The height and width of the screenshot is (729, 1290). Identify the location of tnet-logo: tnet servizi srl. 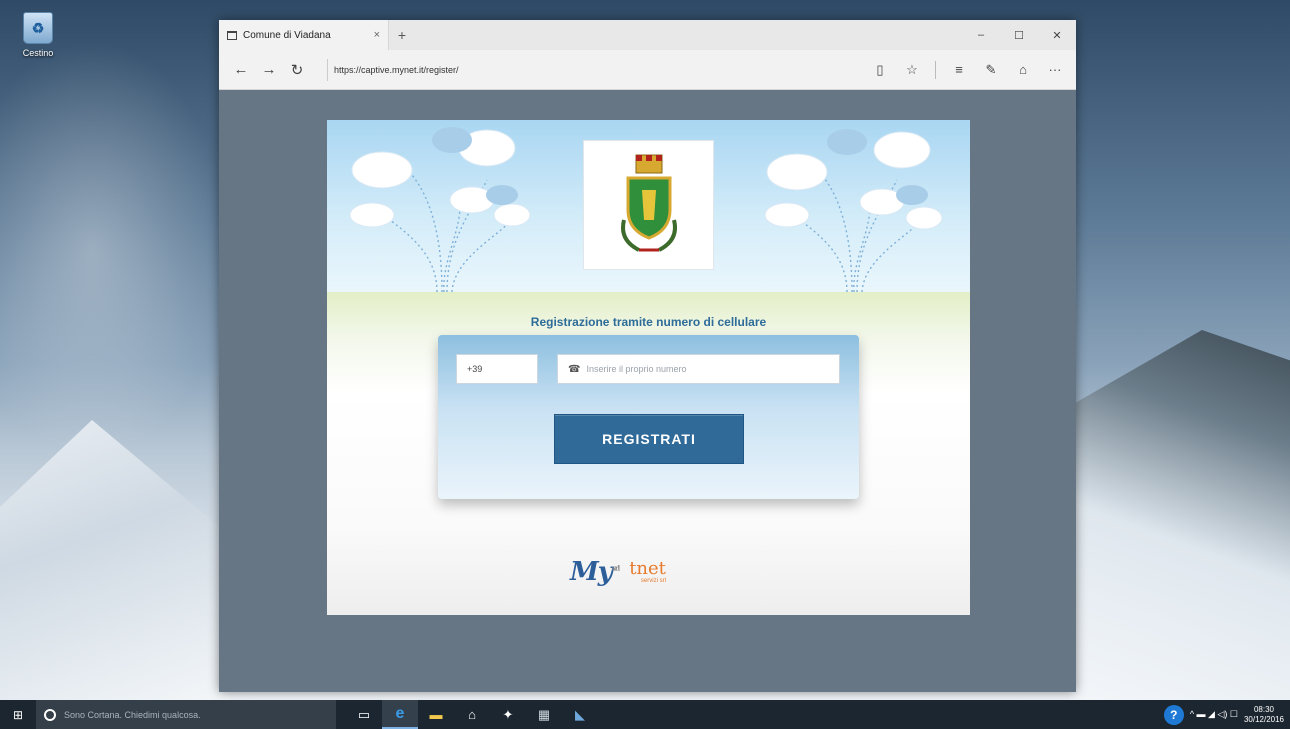
(647, 571).